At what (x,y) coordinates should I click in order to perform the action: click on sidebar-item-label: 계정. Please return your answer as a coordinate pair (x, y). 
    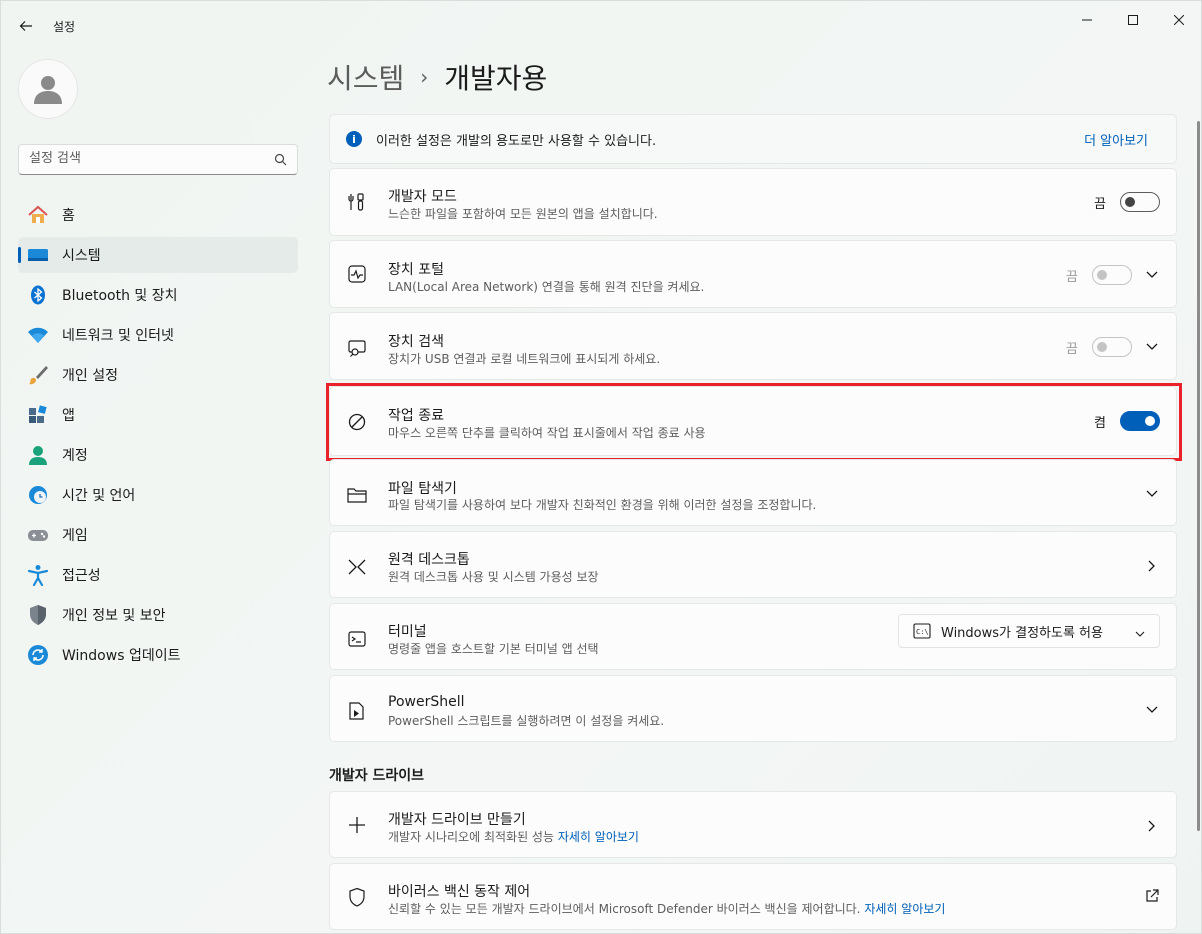
    Looking at the image, I should click on (75, 456).